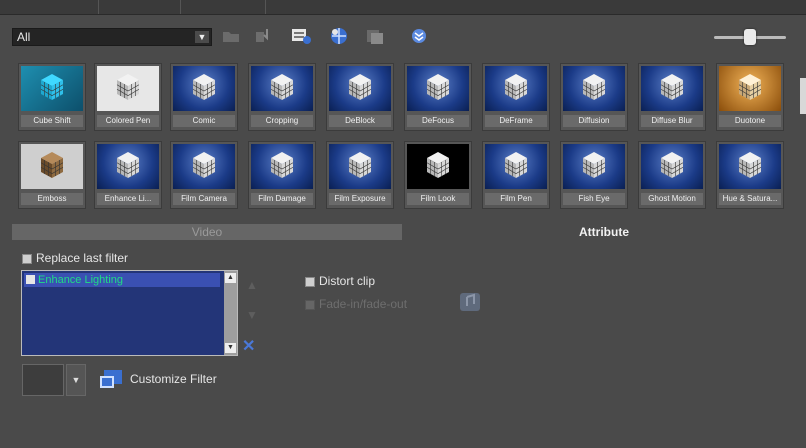 This screenshot has width=806, height=448. Describe the element at coordinates (81, 280) in the screenshot. I see `list-item-label: Enhance Lighting` at that location.